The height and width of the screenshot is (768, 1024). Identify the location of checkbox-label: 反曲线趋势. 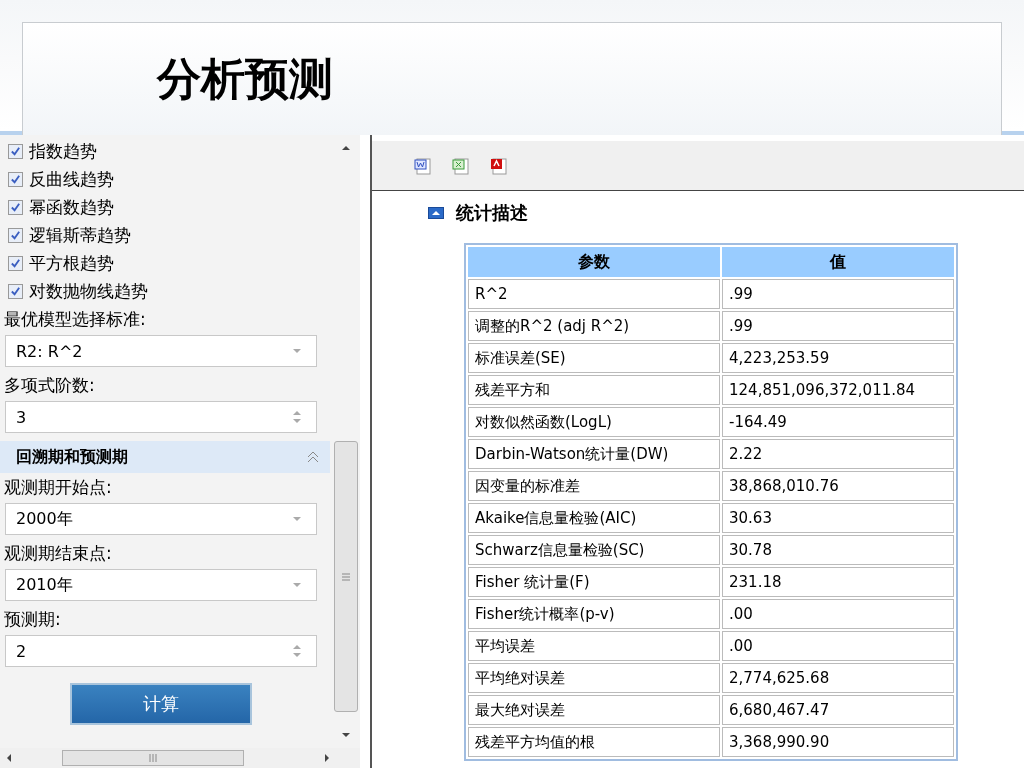
(71, 179).